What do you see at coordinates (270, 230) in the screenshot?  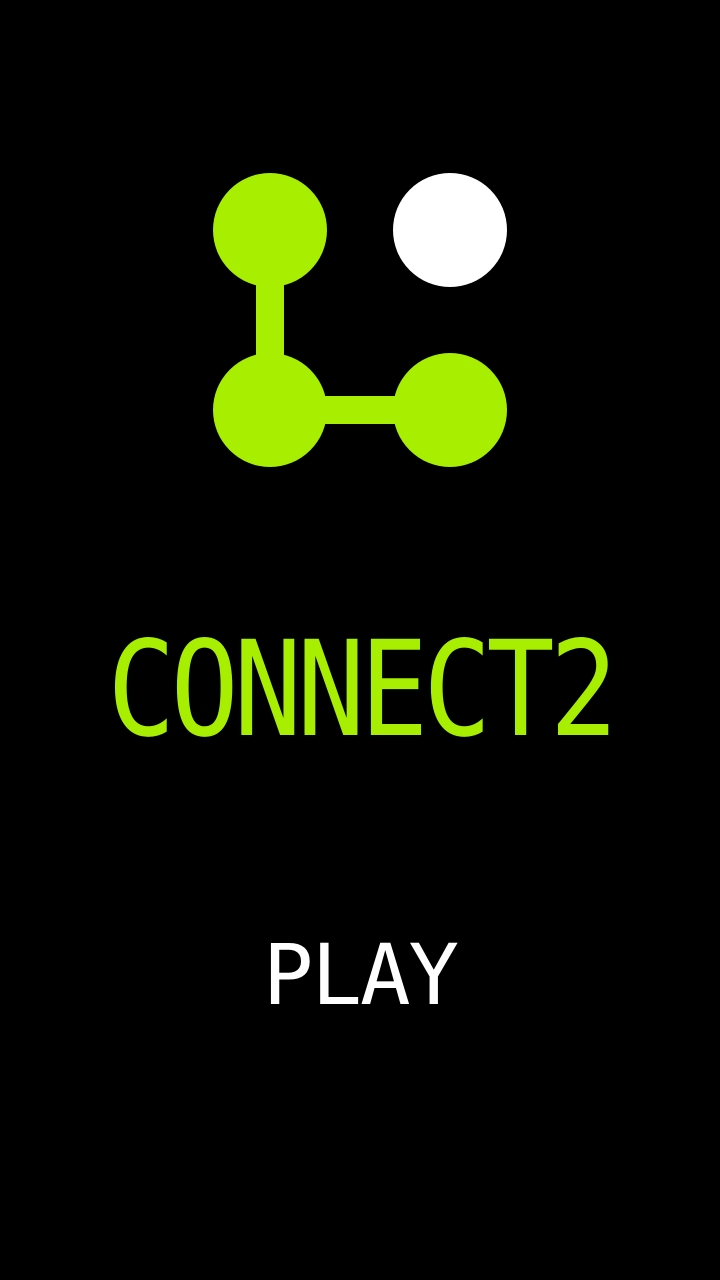 I see `logo-node-top-left` at bounding box center [270, 230].